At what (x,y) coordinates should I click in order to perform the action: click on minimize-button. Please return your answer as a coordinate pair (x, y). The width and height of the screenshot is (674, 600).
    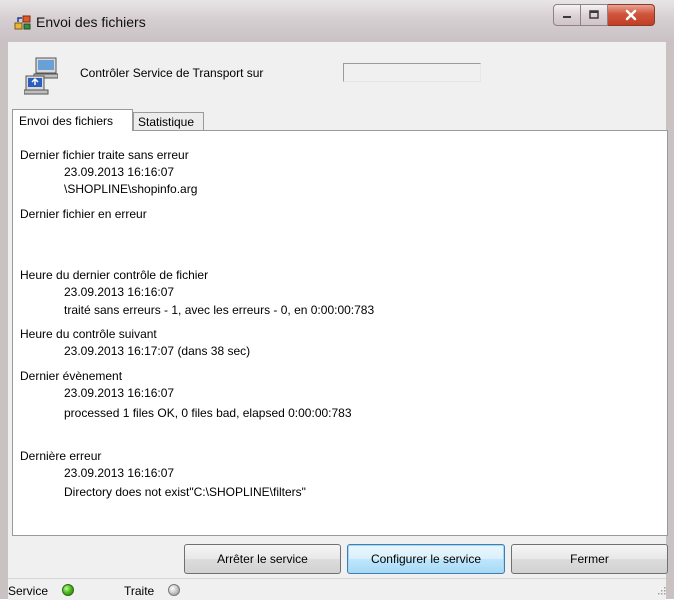
    Looking at the image, I should click on (567, 15).